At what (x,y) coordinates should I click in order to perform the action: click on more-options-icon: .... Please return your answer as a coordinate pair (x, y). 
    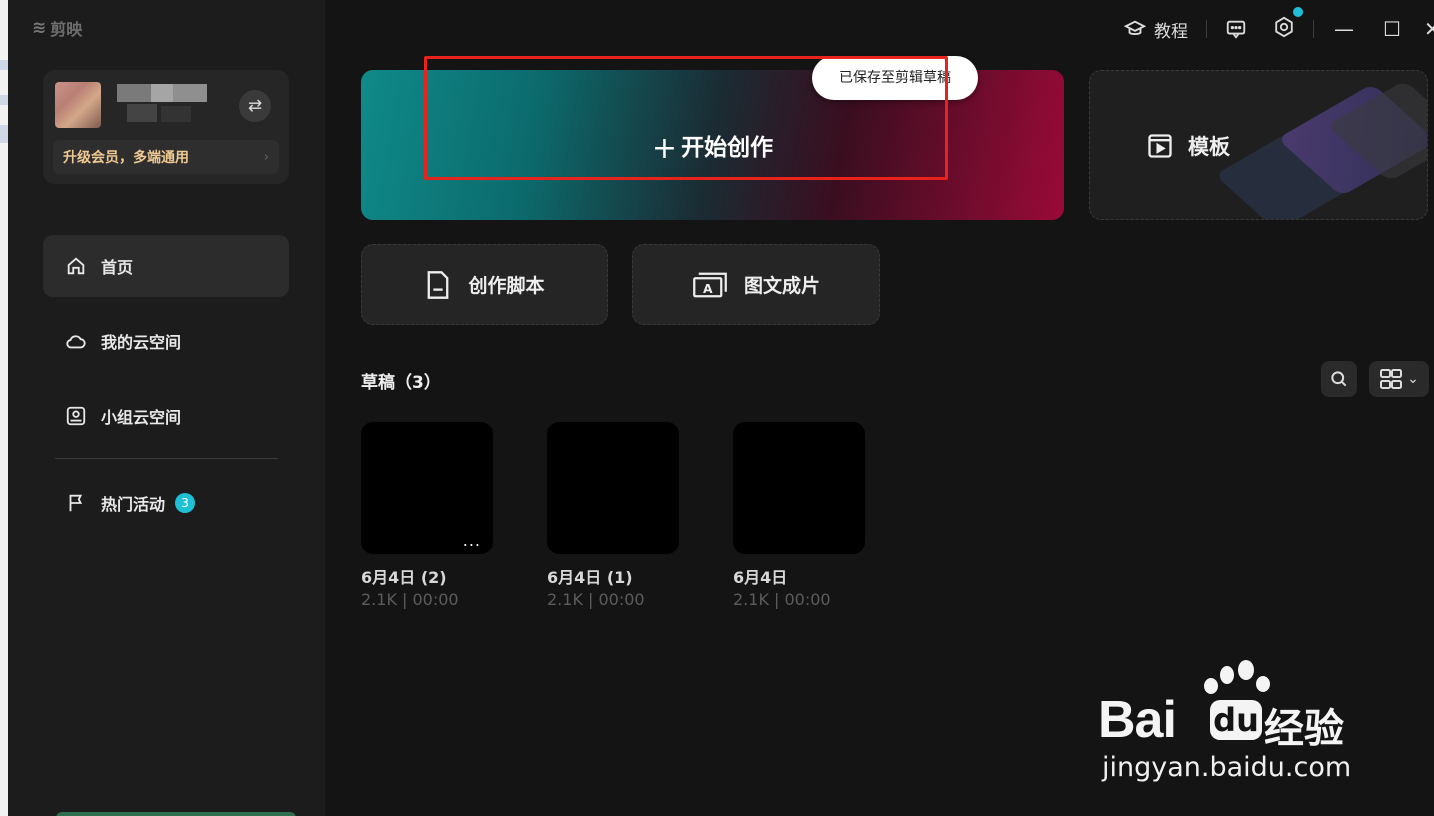
    Looking at the image, I should click on (472, 541).